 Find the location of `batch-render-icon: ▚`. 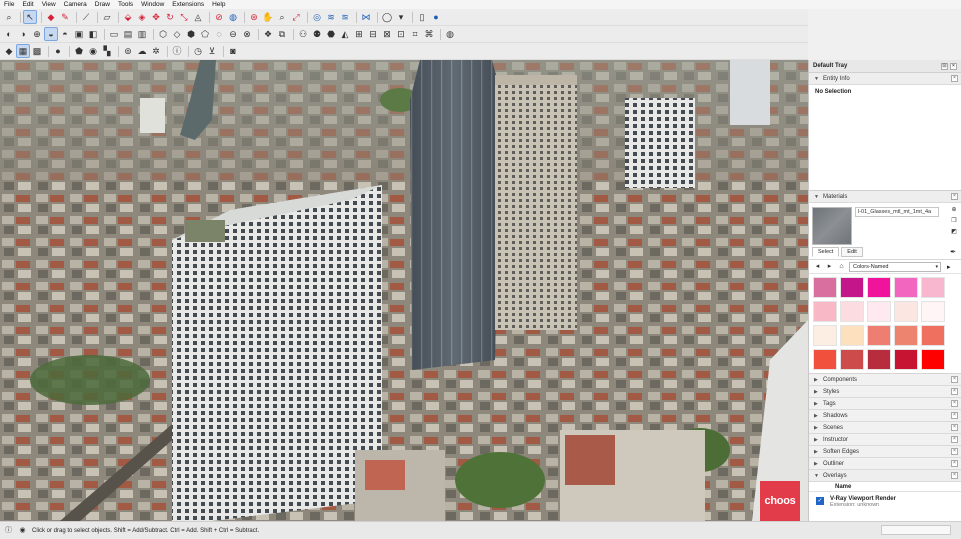

batch-render-icon: ▚ is located at coordinates (107, 51).